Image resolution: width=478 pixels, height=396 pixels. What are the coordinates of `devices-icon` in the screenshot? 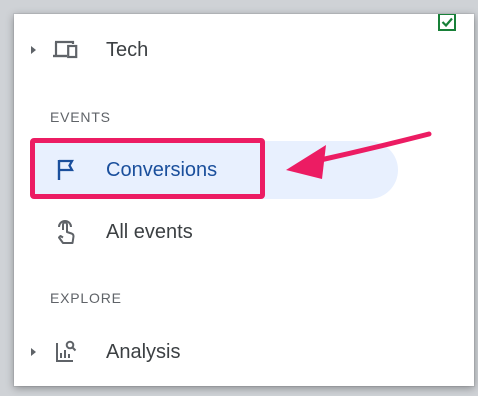 It's located at (66, 50).